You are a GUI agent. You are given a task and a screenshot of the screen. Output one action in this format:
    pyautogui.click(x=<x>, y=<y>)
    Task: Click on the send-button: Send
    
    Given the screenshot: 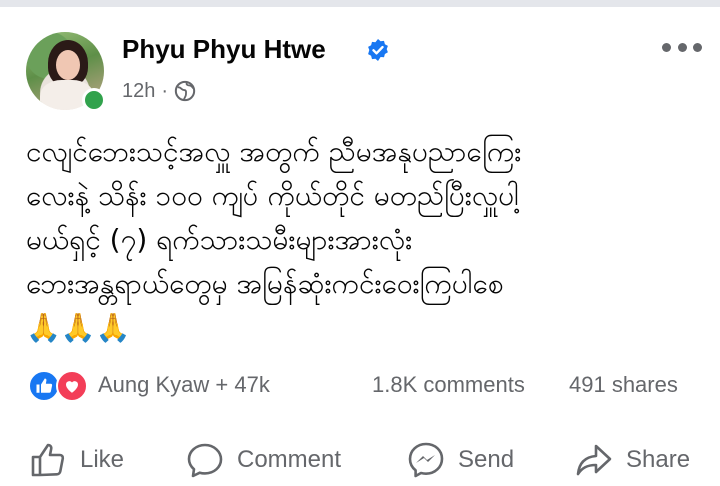 What is the action you would take?
    pyautogui.click(x=460, y=460)
    